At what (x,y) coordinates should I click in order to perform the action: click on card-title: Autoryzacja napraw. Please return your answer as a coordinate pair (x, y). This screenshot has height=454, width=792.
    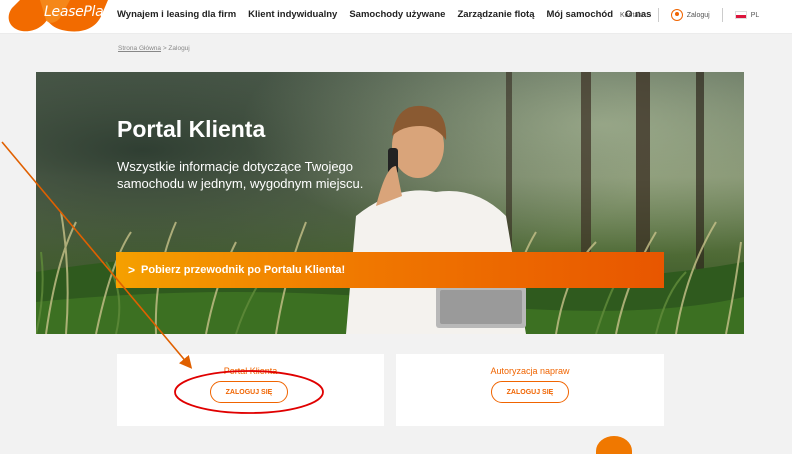
    Looking at the image, I should click on (530, 371).